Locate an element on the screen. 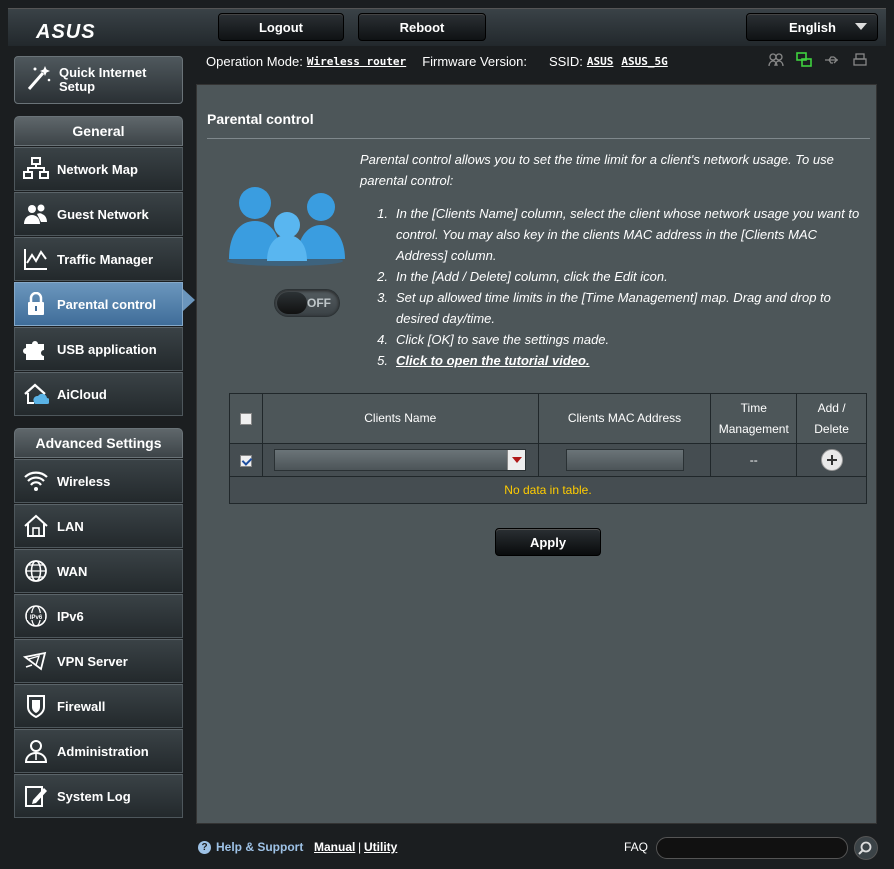 The image size is (894, 869). sidebar-item-parental-control: Parental control is located at coordinates (98, 304).